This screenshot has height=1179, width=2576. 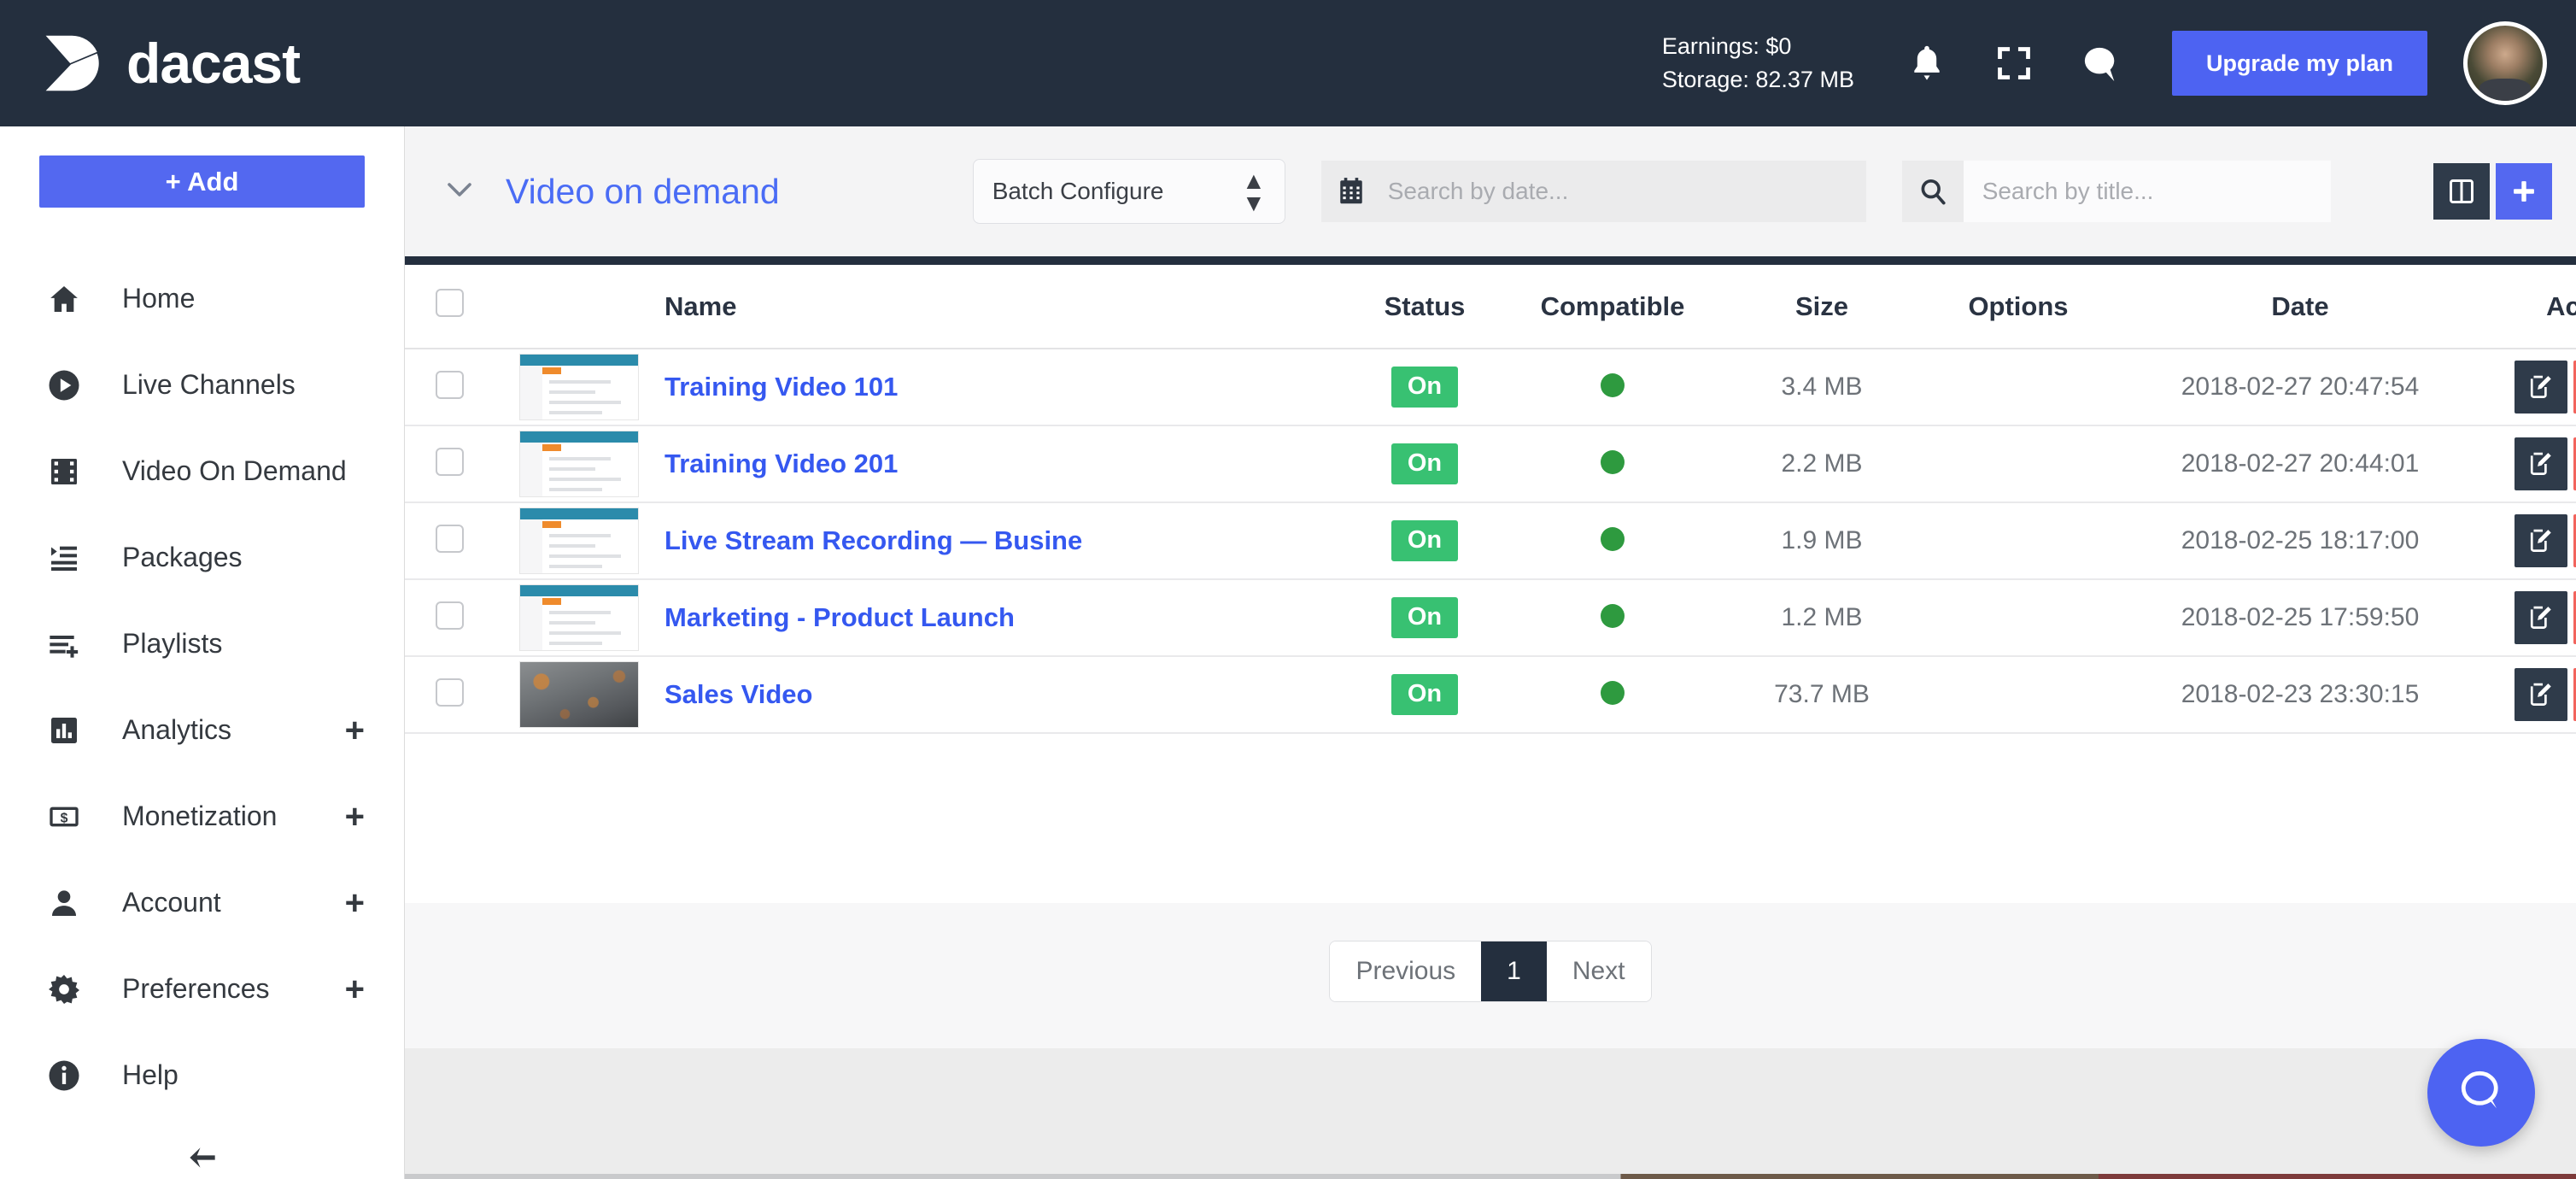 What do you see at coordinates (449, 303) in the screenshot?
I see `select-all-checkbox` at bounding box center [449, 303].